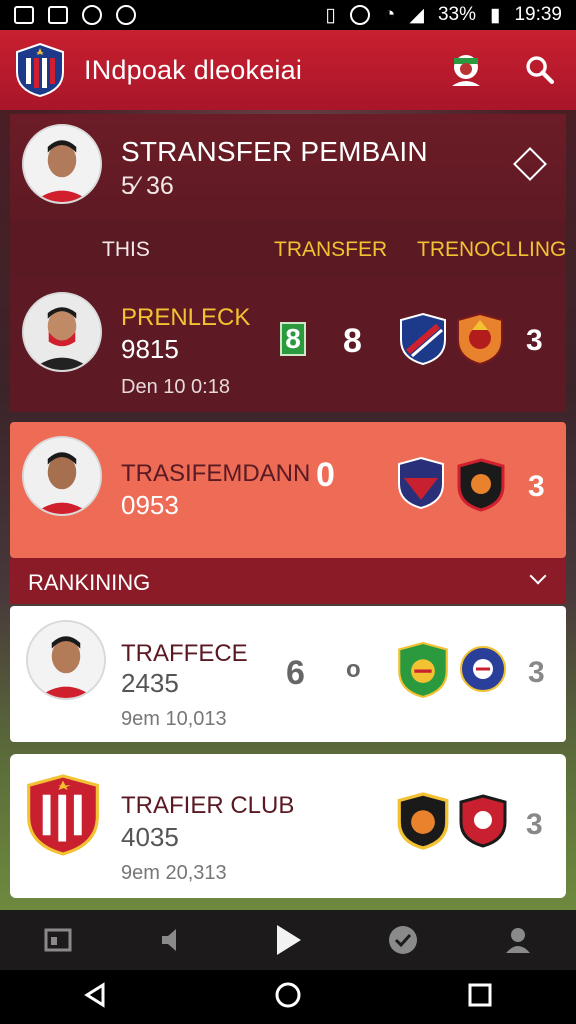 The width and height of the screenshot is (576, 1024). Describe the element at coordinates (40, 70) in the screenshot. I see `club-crest-logo` at that location.